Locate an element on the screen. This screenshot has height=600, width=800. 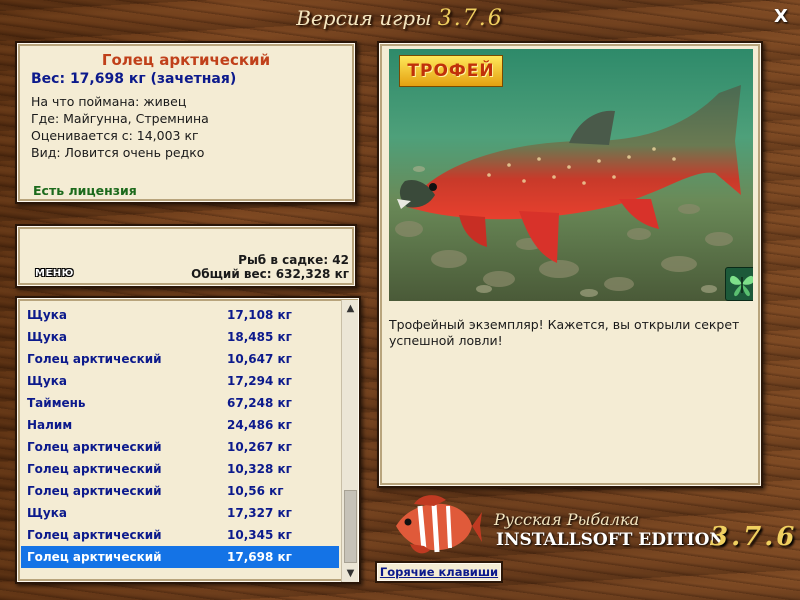
butterfly-glyph is located at coordinates (741, 286).